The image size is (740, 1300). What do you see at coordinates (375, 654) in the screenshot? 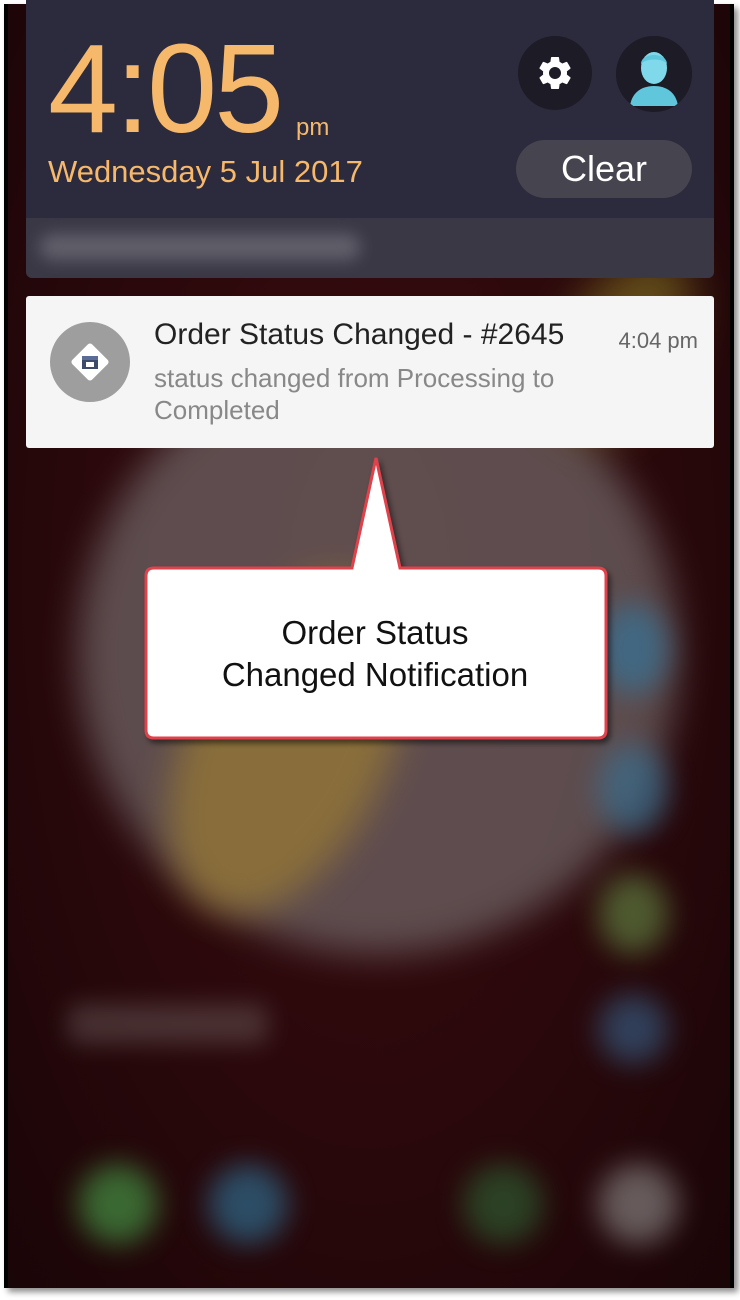
I see `callout-label: Order Status Changed Notification` at bounding box center [375, 654].